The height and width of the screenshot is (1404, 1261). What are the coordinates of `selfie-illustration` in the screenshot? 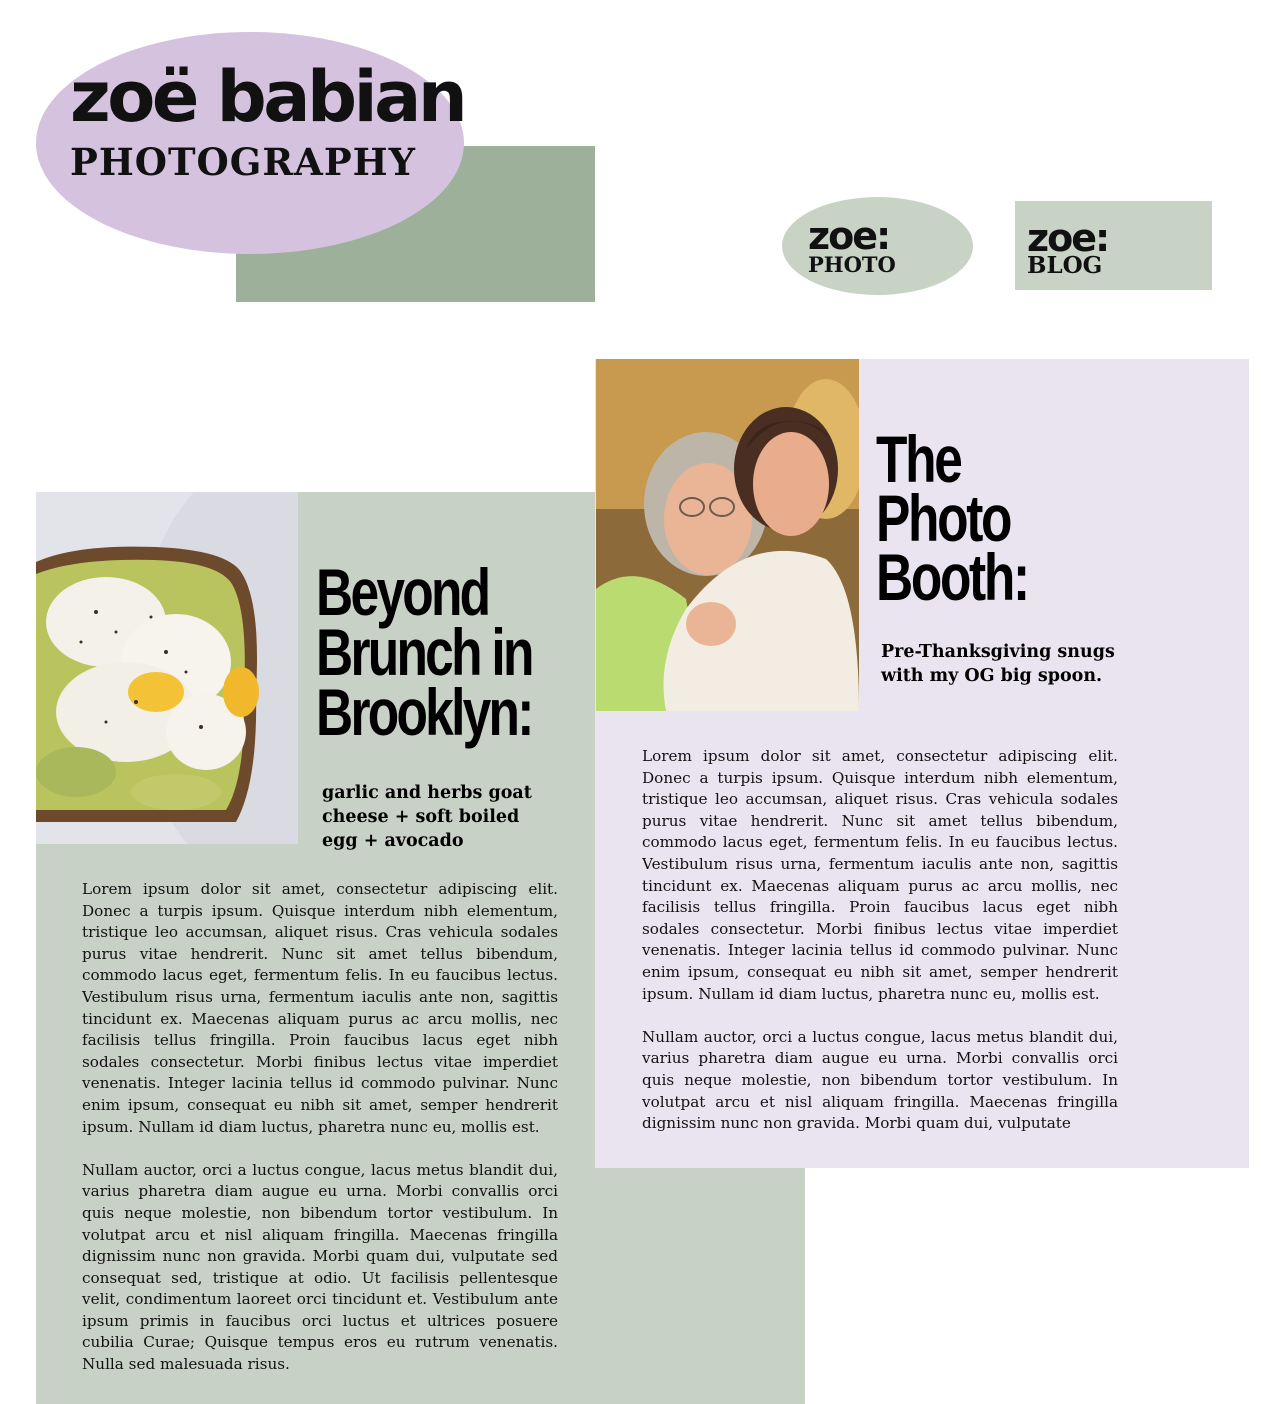 It's located at (727, 535).